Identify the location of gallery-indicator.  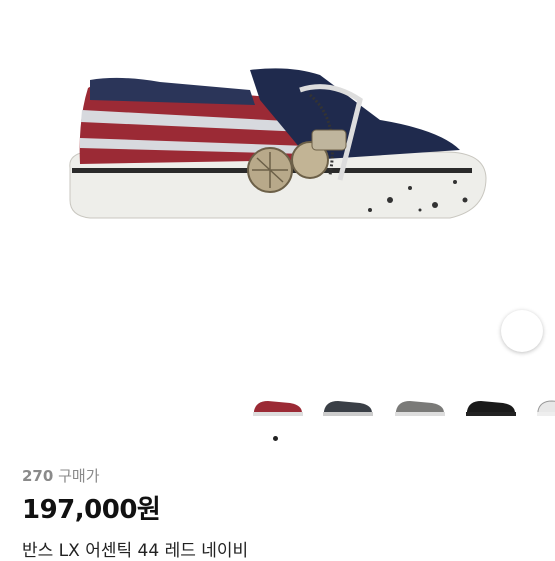
(275, 438).